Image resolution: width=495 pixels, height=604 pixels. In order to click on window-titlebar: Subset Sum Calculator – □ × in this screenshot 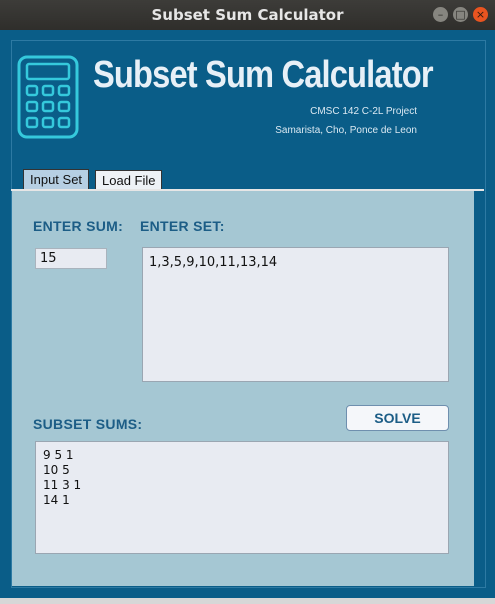, I will do `click(247, 15)`.